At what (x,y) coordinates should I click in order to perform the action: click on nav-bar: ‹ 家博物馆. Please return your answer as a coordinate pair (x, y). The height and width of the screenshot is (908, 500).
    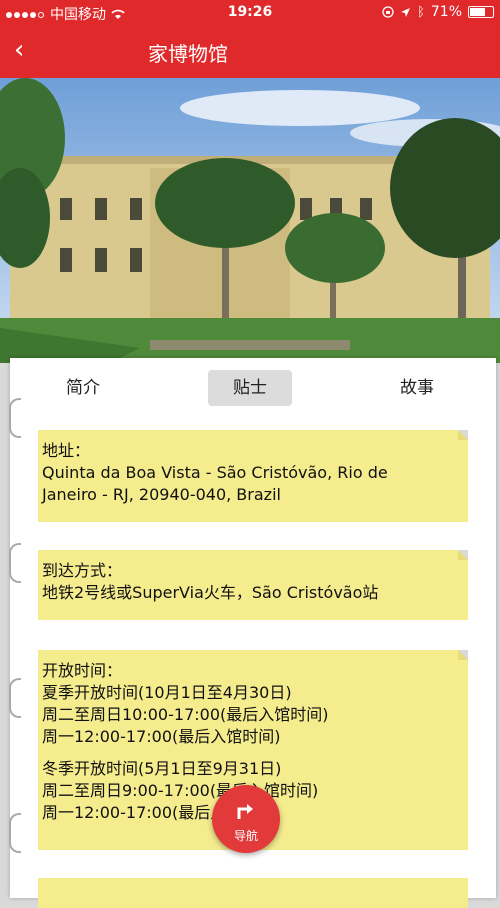
    Looking at the image, I should click on (250, 52).